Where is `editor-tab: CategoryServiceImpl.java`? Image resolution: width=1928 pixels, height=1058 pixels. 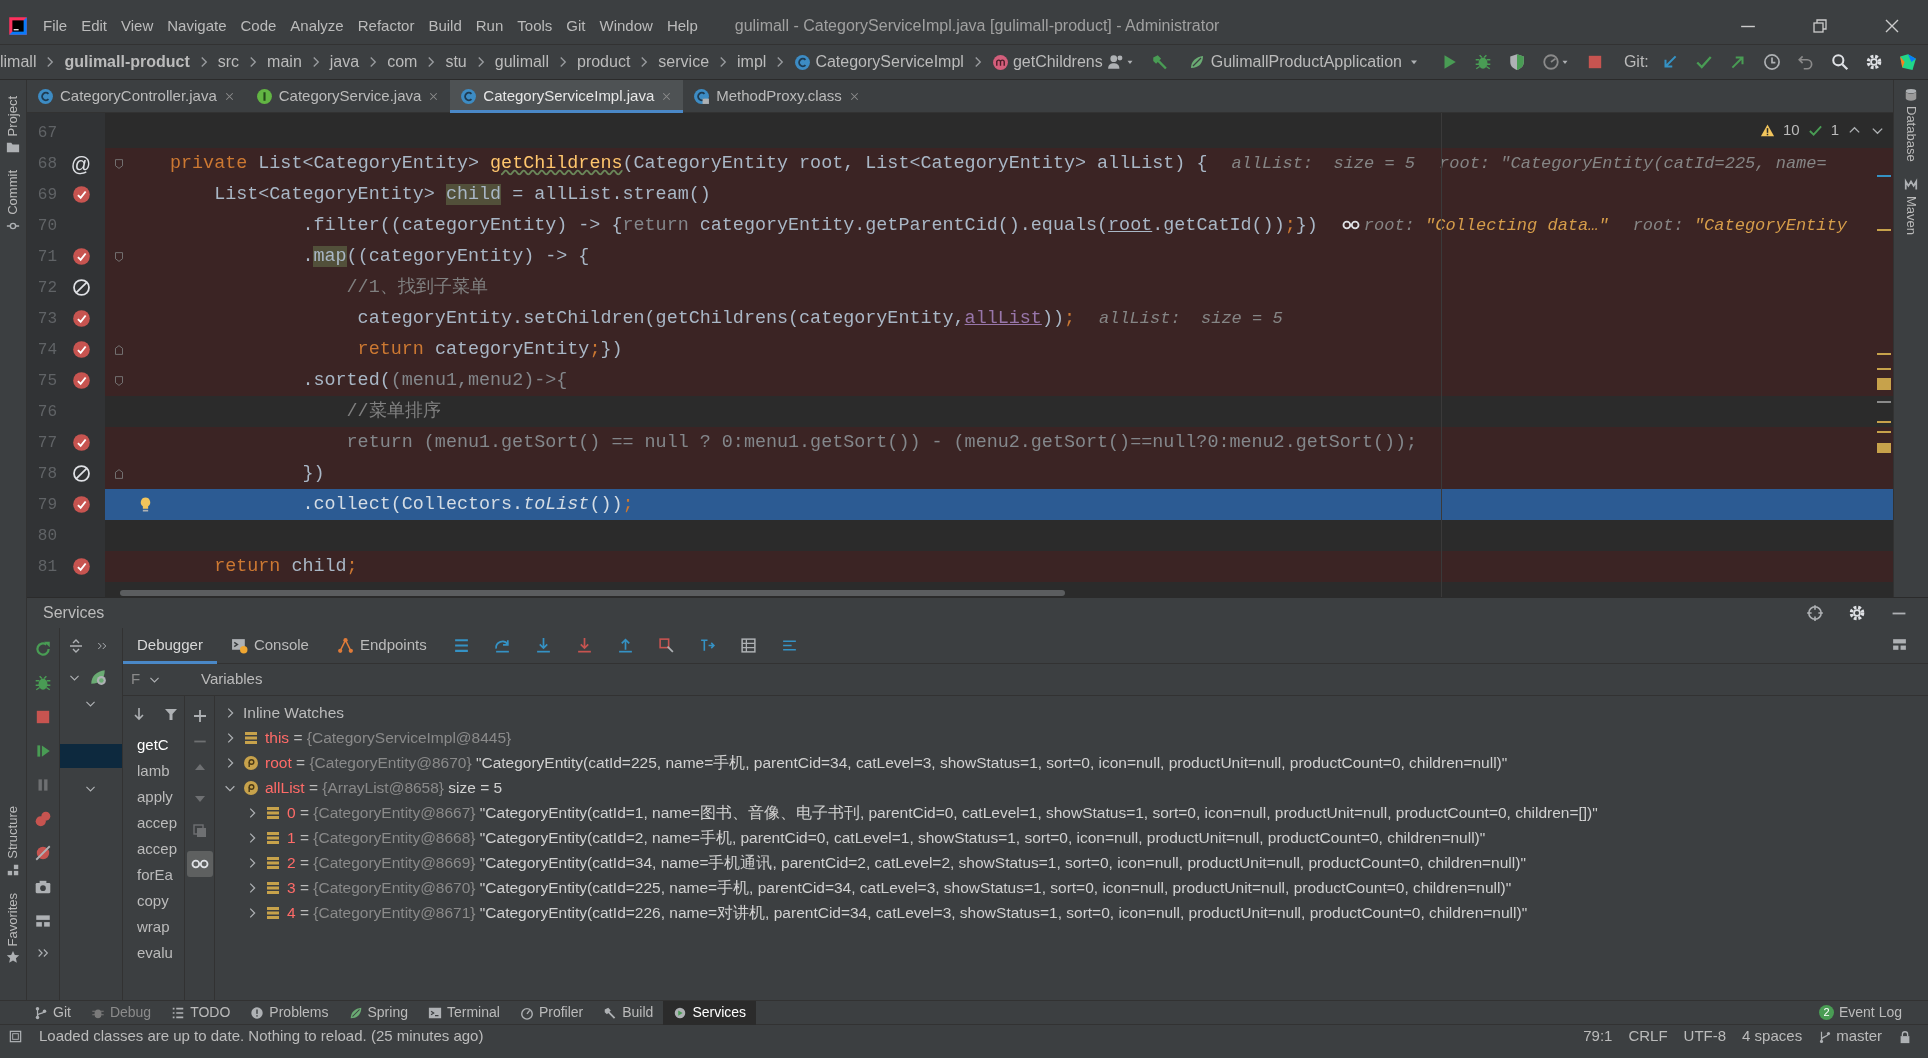 editor-tab: CategoryServiceImpl.java is located at coordinates (567, 96).